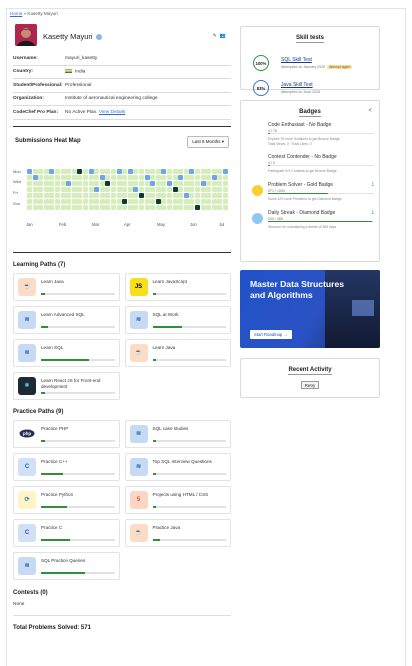 This screenshot has height=666, width=412. I want to click on profile-name-row: Kasetty Mayuri, so click(72, 36).